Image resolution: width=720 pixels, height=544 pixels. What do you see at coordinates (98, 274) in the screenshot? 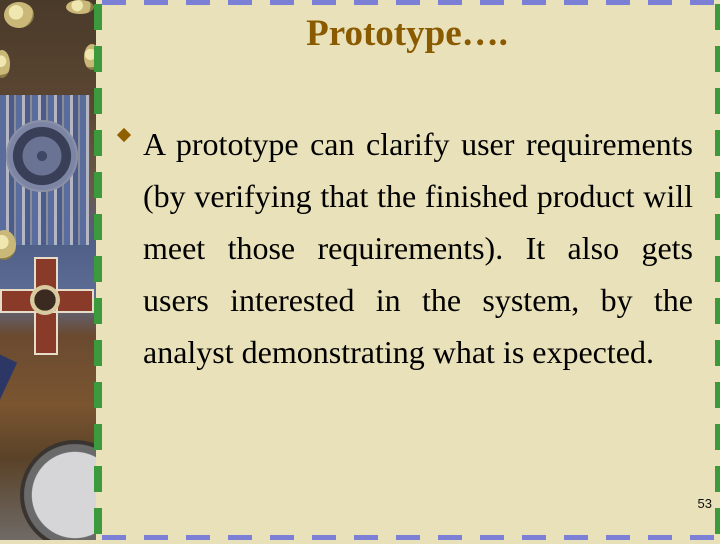
I see `border-left-dashed` at bounding box center [98, 274].